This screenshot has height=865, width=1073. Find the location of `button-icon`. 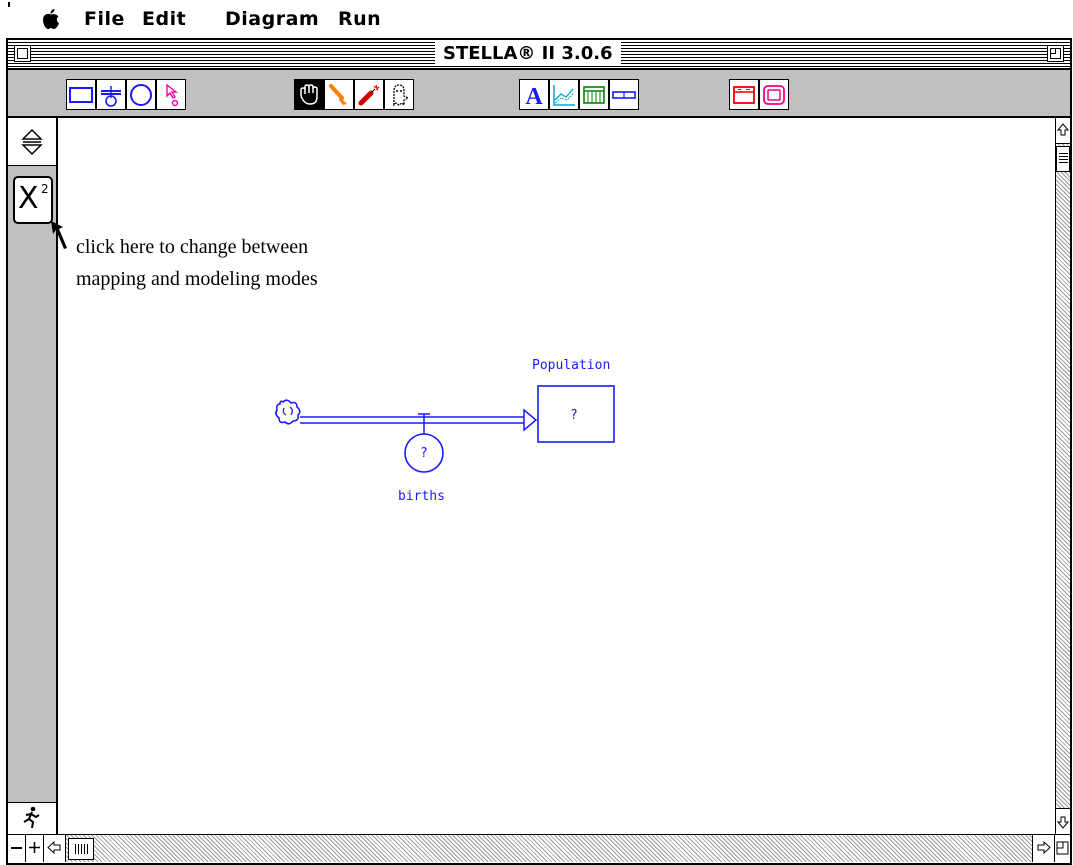

button-icon is located at coordinates (774, 94).